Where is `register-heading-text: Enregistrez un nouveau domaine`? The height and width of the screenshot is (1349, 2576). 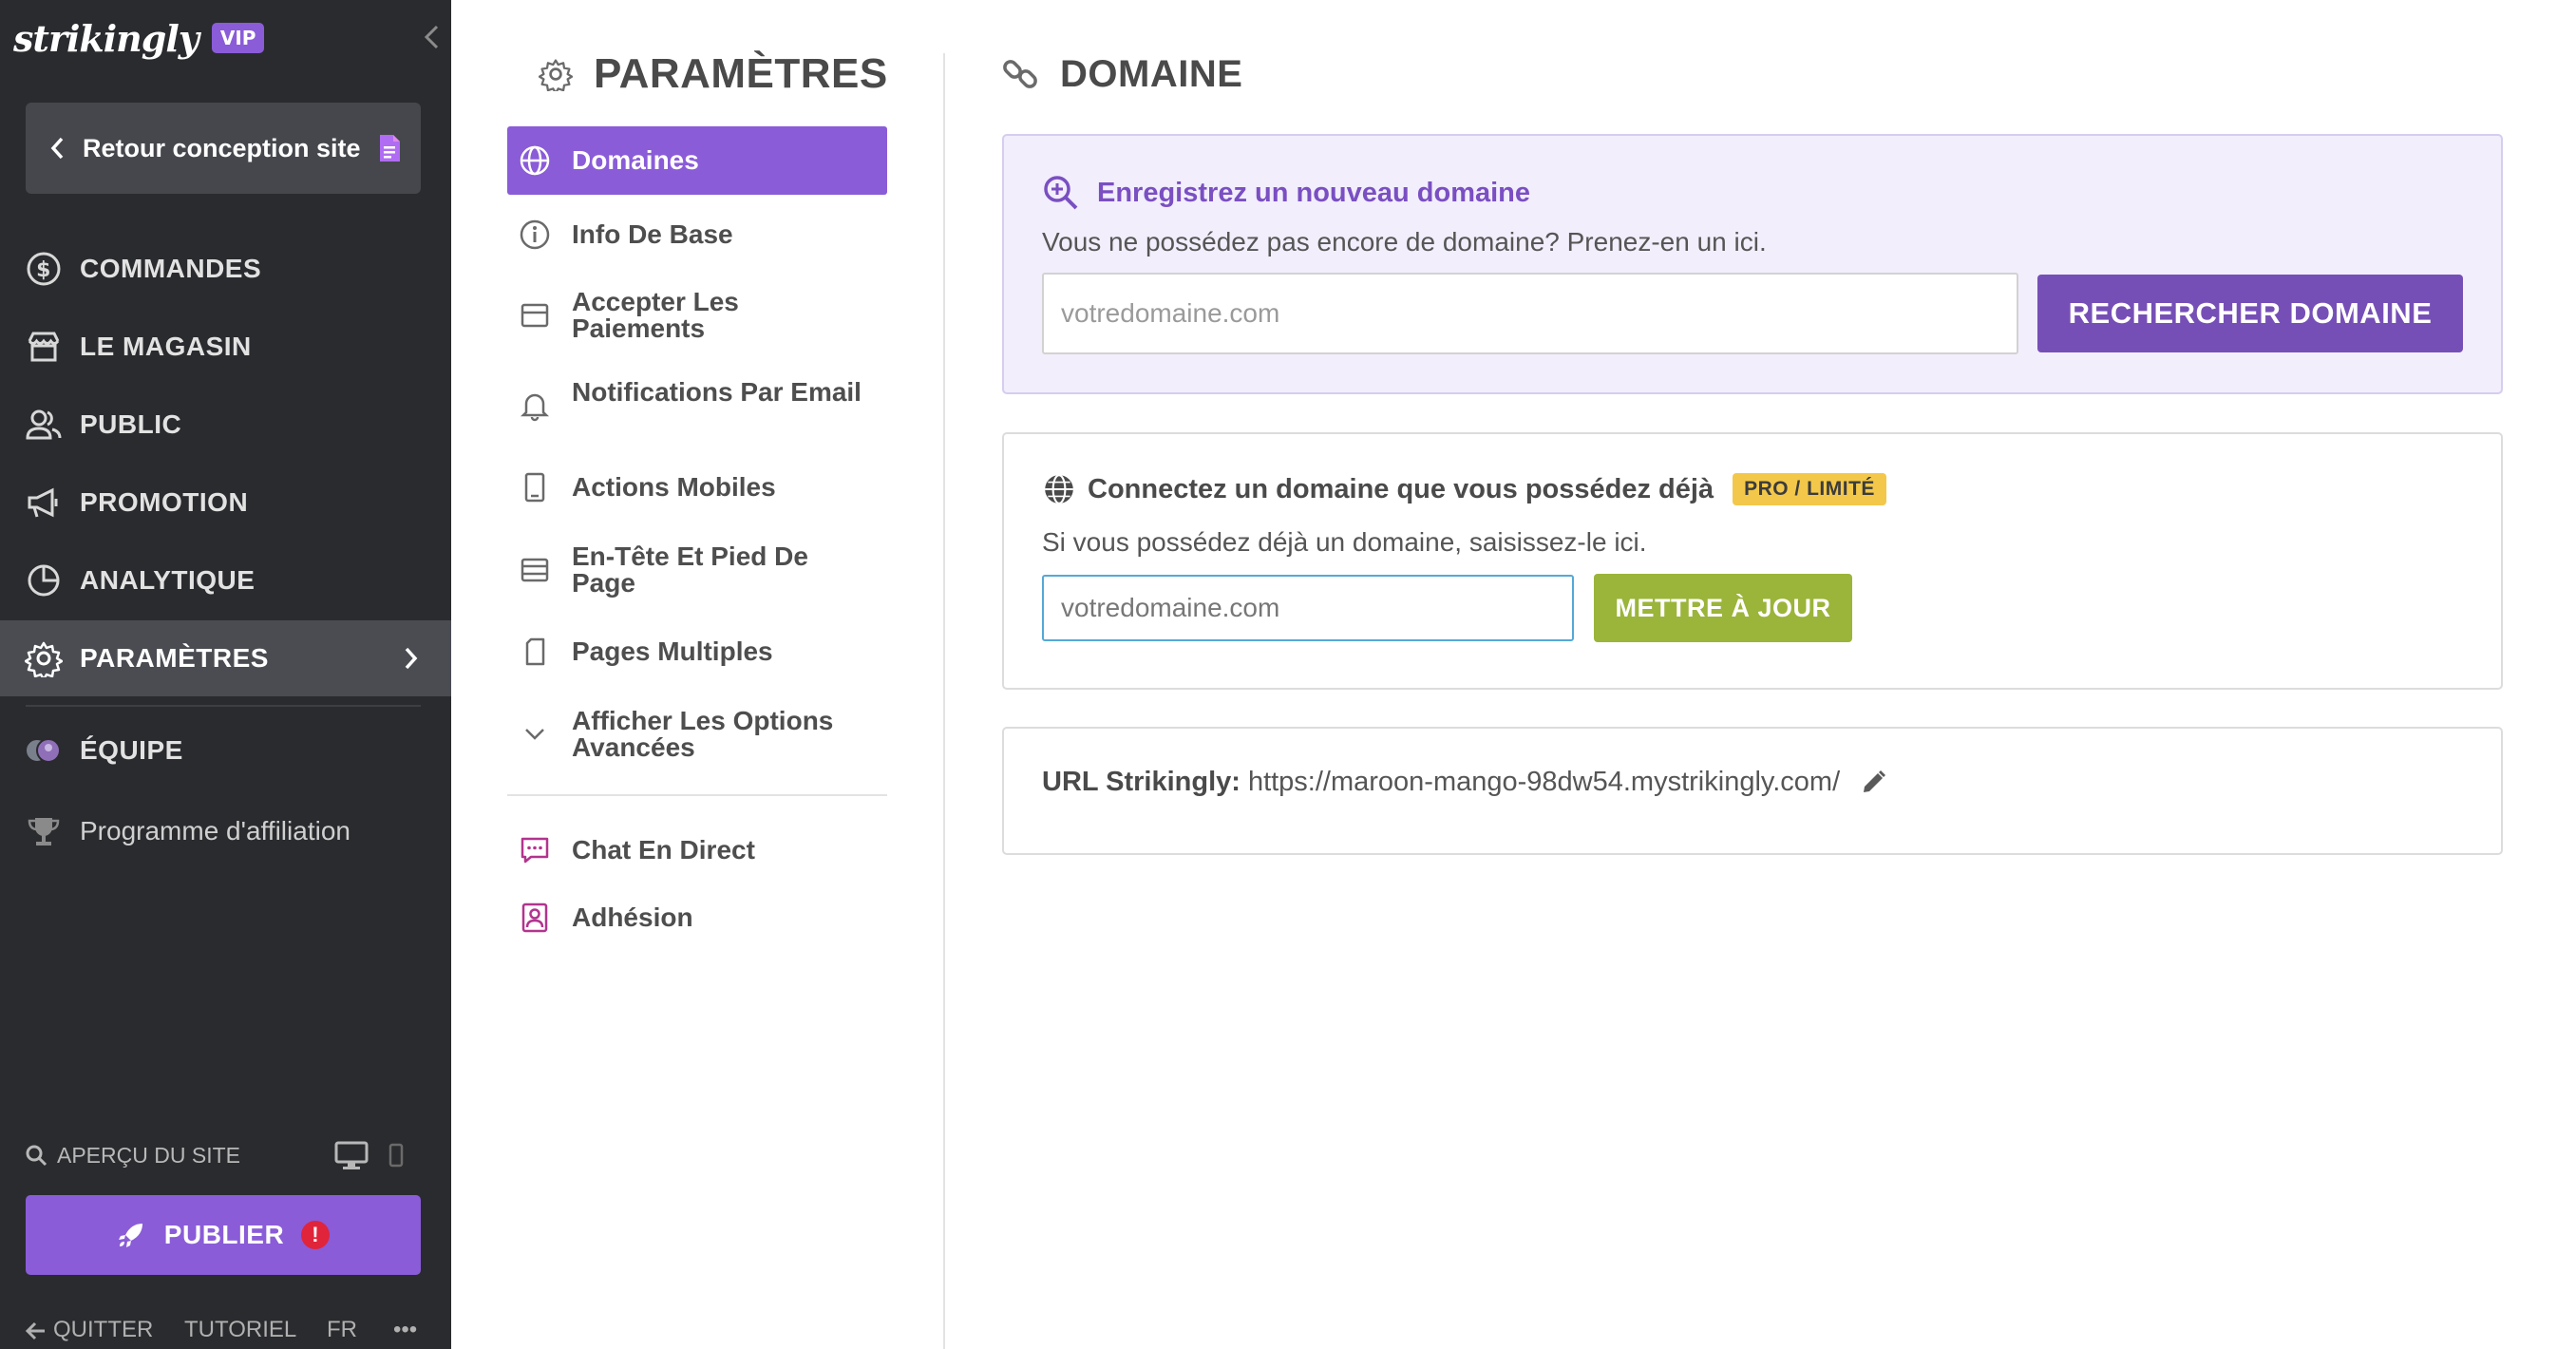
register-heading-text: Enregistrez un nouveau domaine is located at coordinates (1314, 192).